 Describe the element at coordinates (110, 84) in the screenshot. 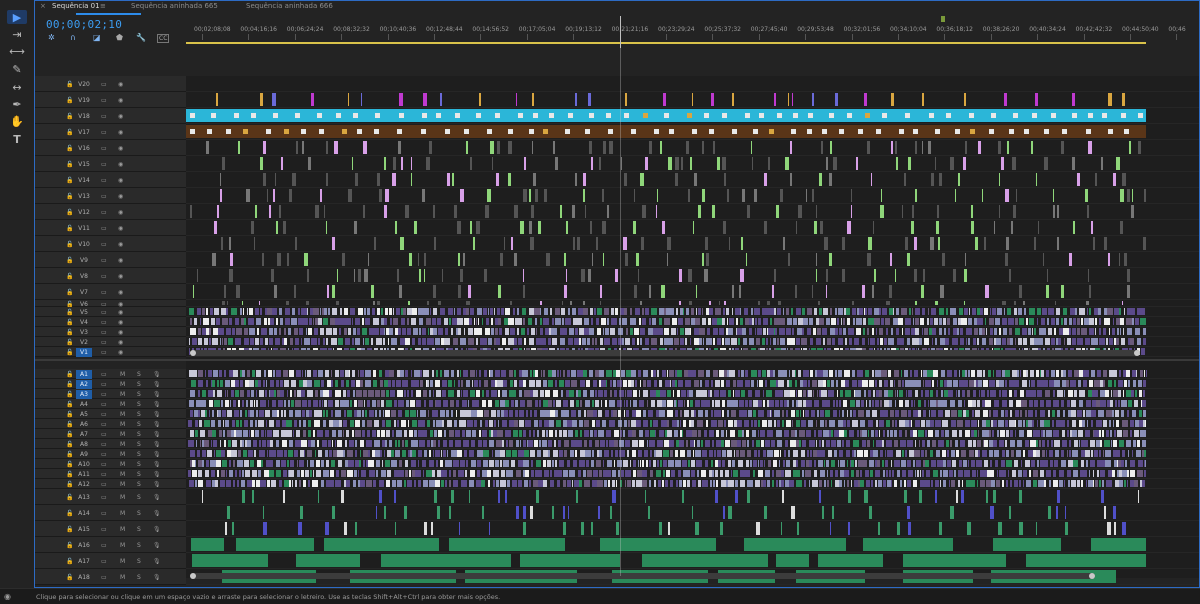

I see `track-header-v20: 🔓V20▭◉` at that location.